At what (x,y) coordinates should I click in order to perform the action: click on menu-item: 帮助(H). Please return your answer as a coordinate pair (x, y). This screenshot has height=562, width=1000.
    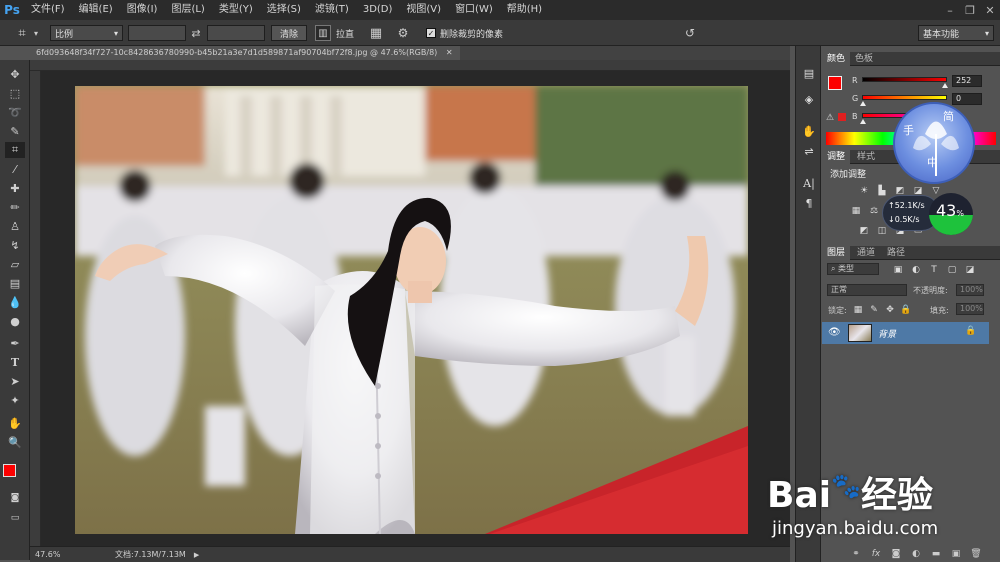
    Looking at the image, I should click on (524, 10).